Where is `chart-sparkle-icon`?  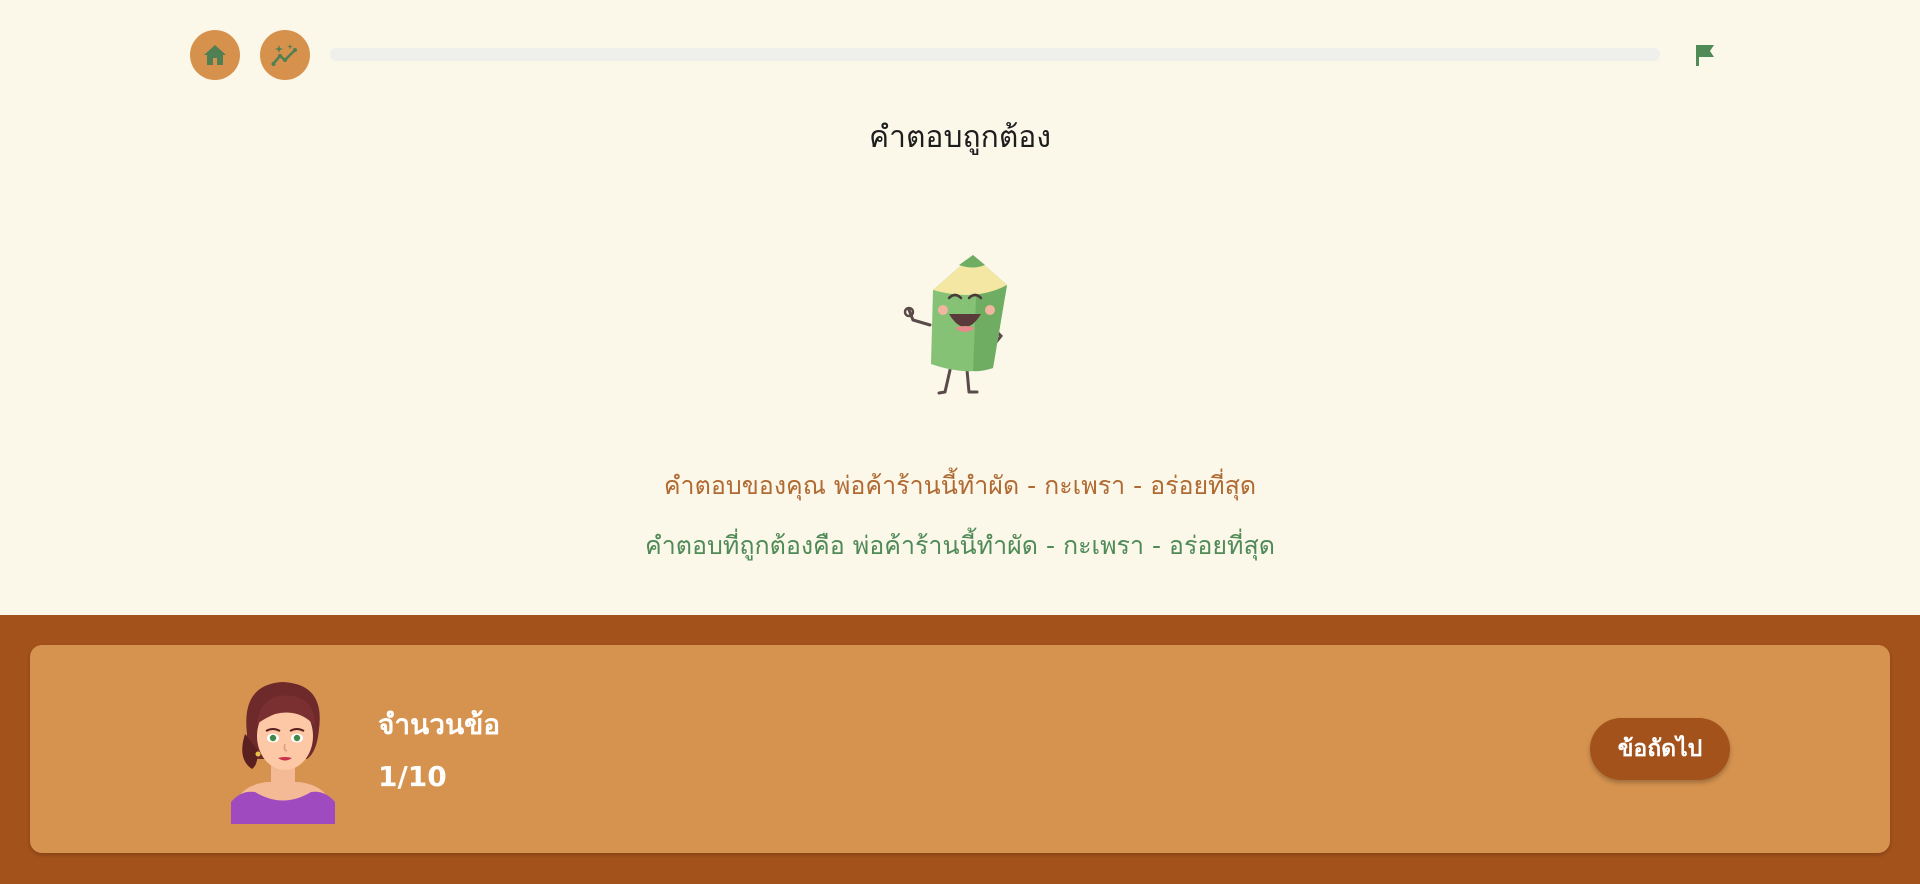
chart-sparkle-icon is located at coordinates (284, 55).